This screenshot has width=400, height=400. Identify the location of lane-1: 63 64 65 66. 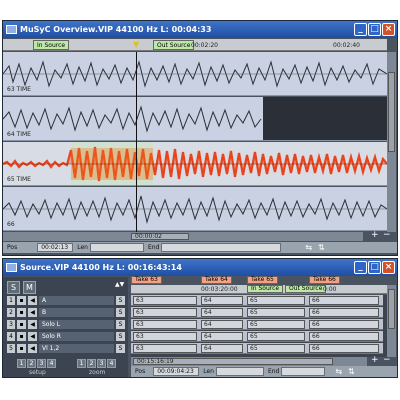
(257, 300).